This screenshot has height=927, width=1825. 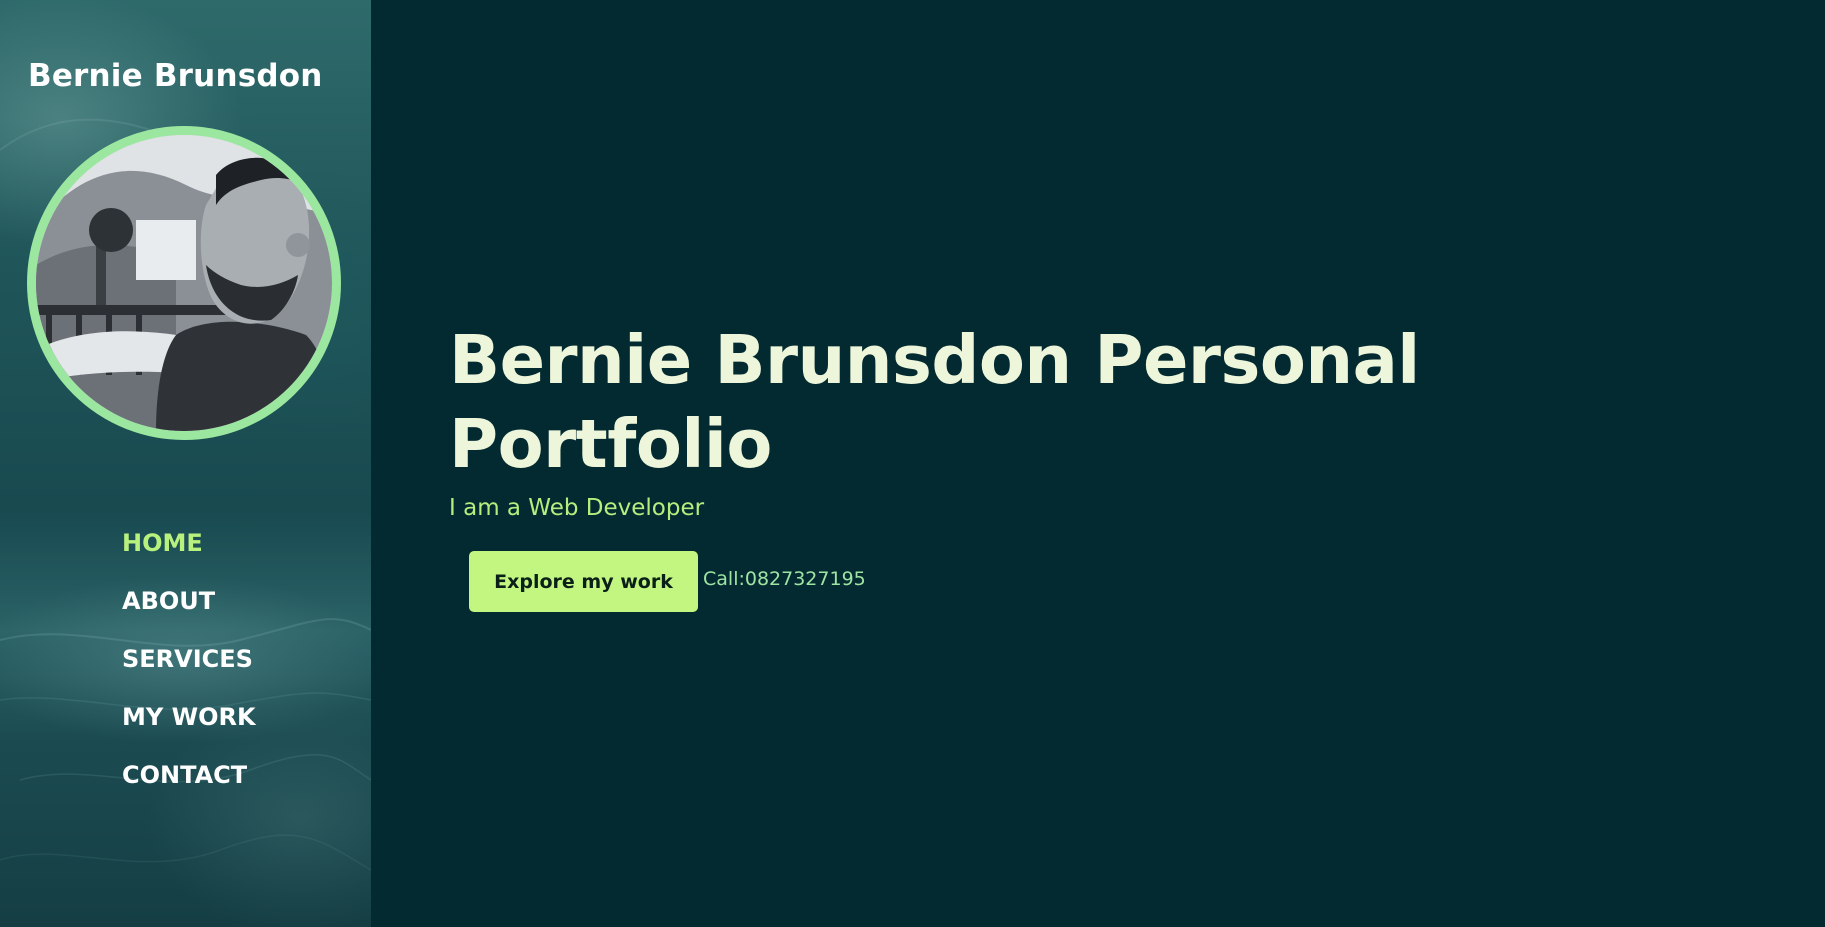 I want to click on profile-photo-icon, so click(x=184, y=283).